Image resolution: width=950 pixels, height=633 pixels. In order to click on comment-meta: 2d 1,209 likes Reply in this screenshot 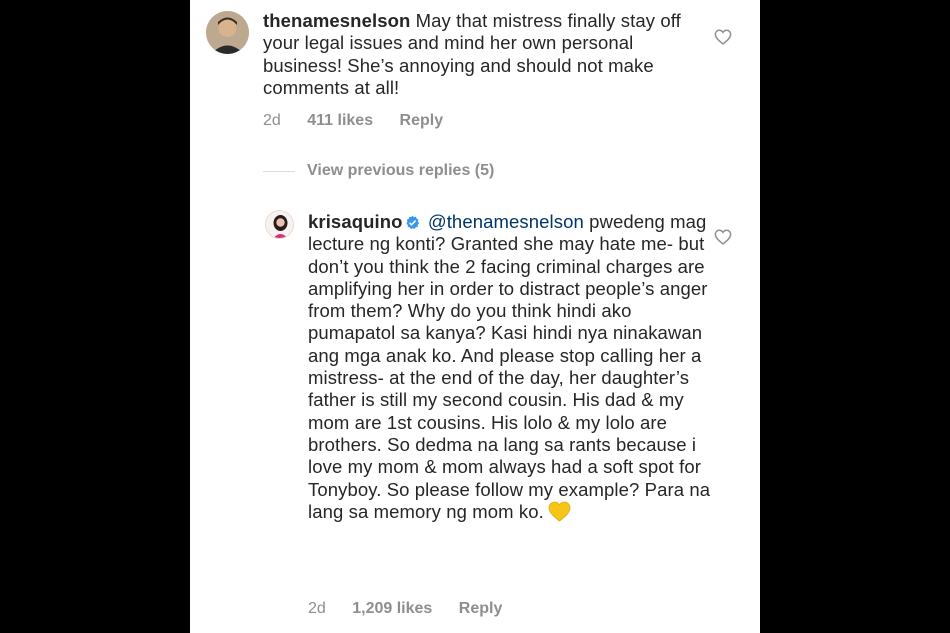, I will do `click(416, 609)`.